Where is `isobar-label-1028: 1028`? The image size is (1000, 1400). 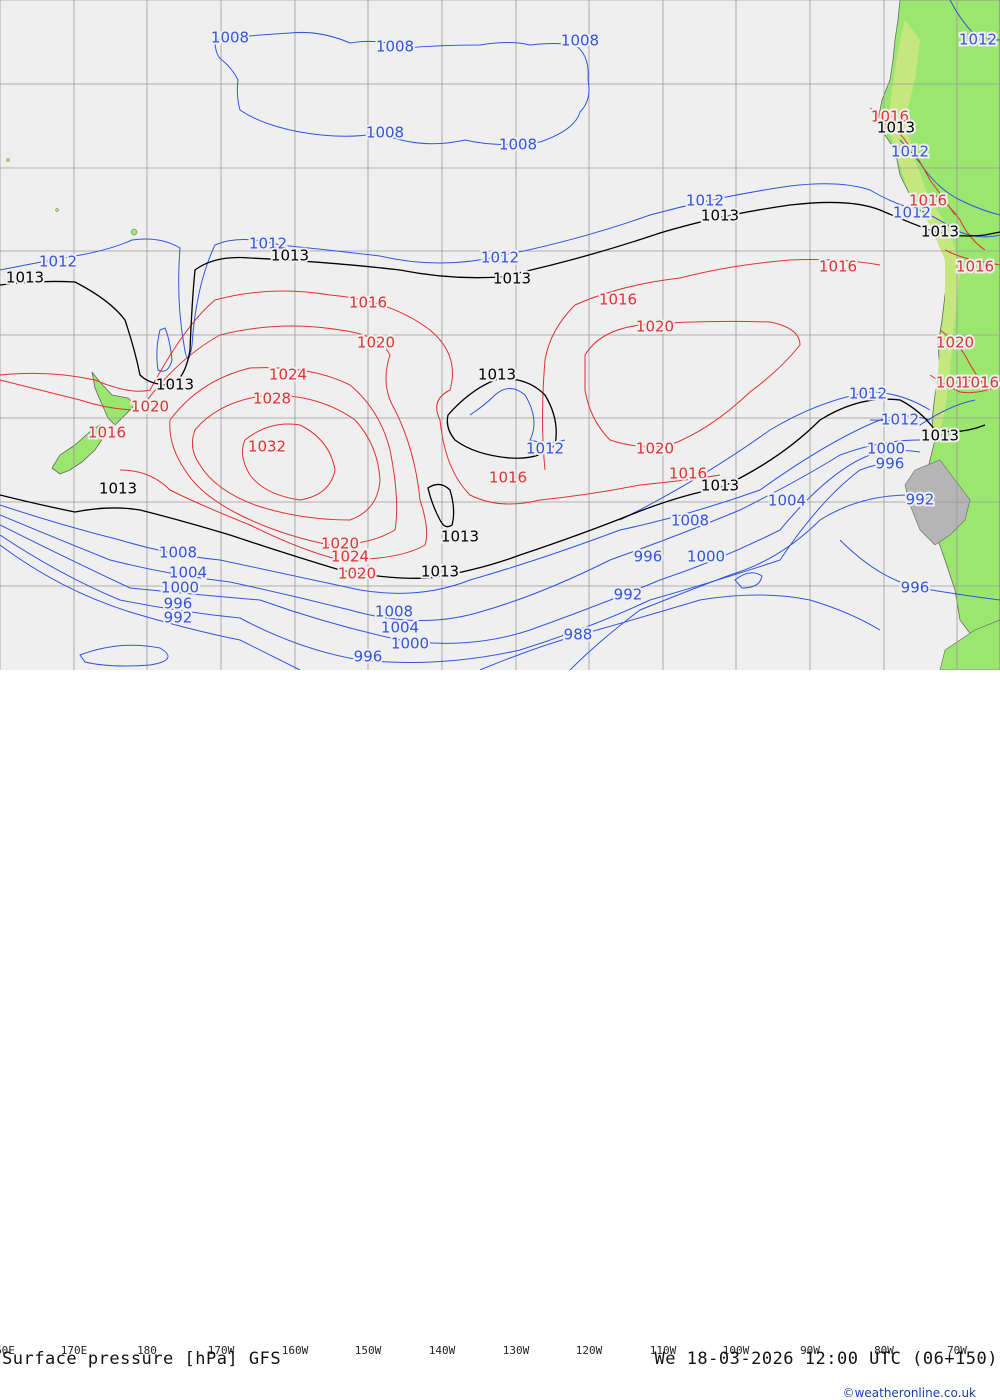 isobar-label-1028: 1028 is located at coordinates (272, 399).